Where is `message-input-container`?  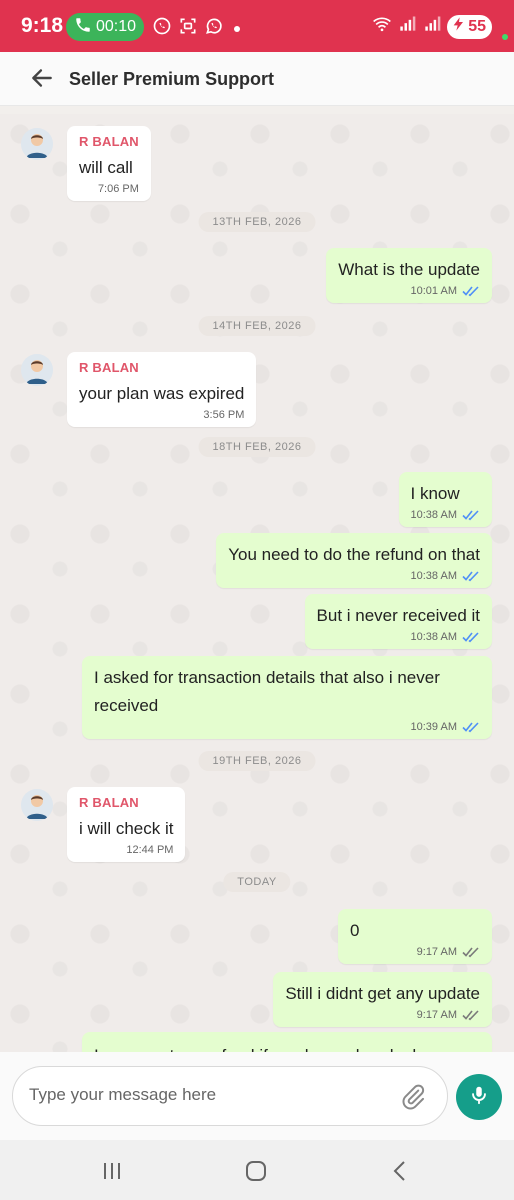
message-input-container is located at coordinates (230, 1096).